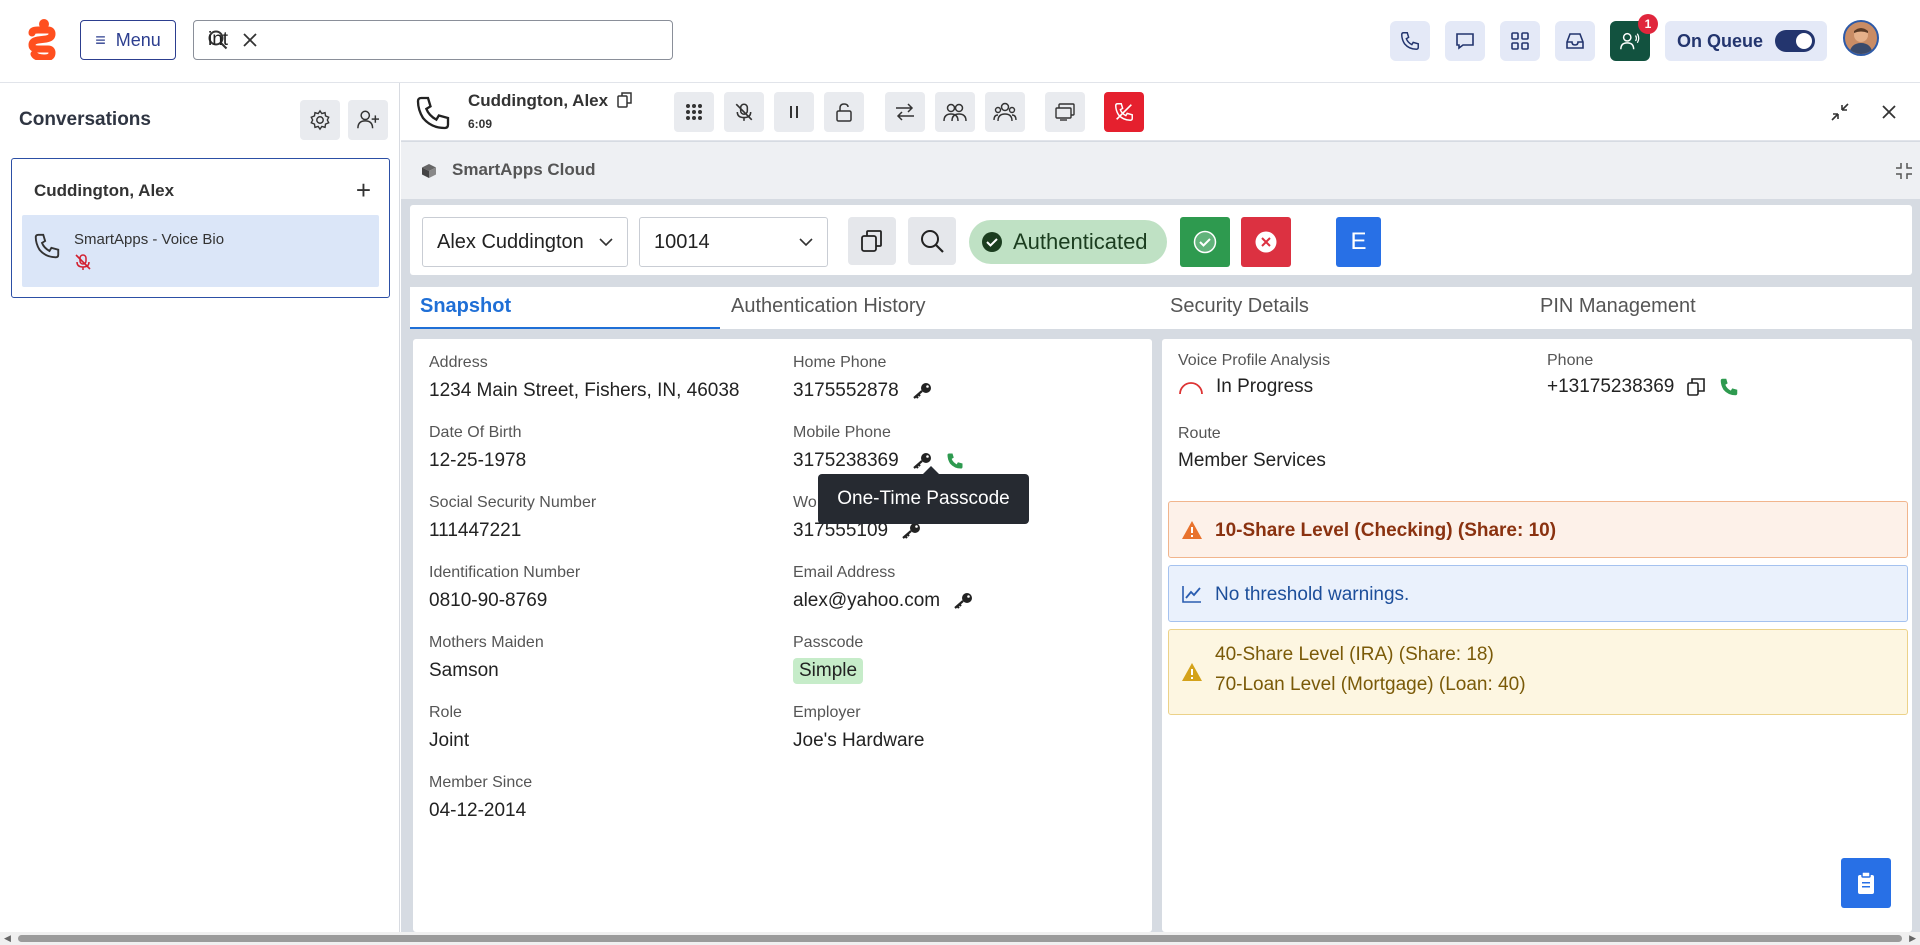  I want to click on x-circle-icon, so click(1266, 242).